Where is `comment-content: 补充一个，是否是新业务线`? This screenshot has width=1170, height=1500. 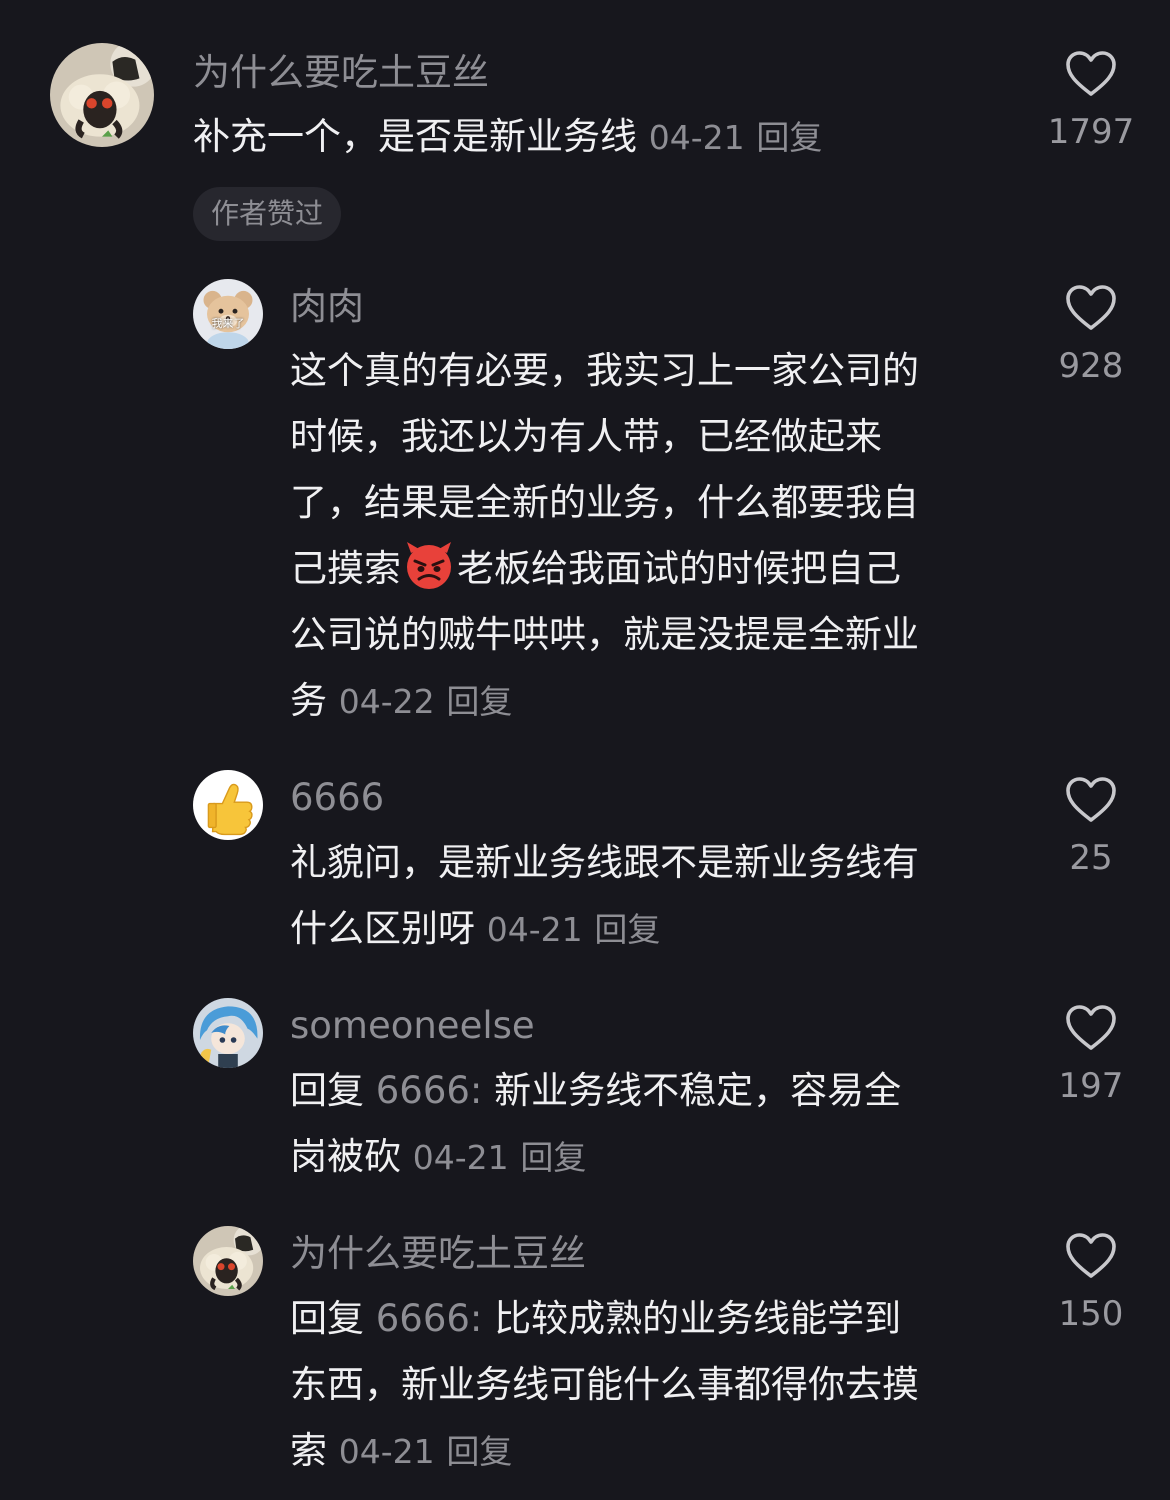 comment-content: 补充一个，是否是新业务线 is located at coordinates (415, 136).